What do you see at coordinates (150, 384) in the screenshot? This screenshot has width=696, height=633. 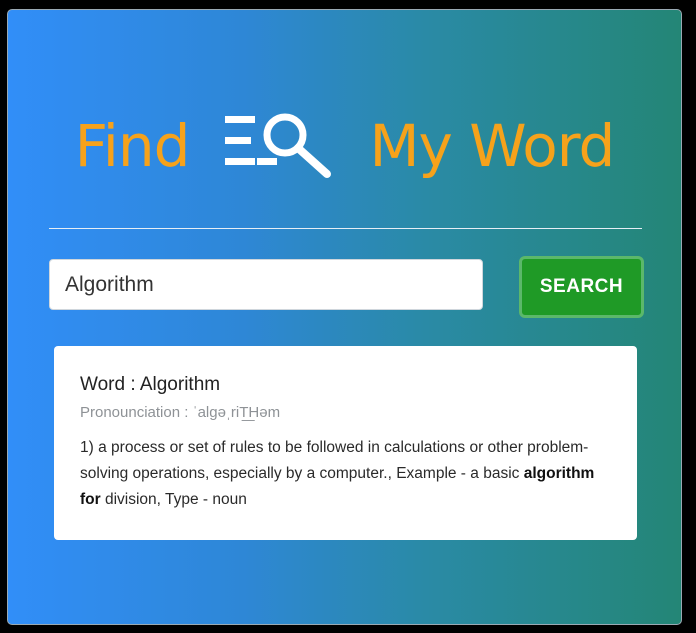 I see `result-word: Word : Algorithm` at bounding box center [150, 384].